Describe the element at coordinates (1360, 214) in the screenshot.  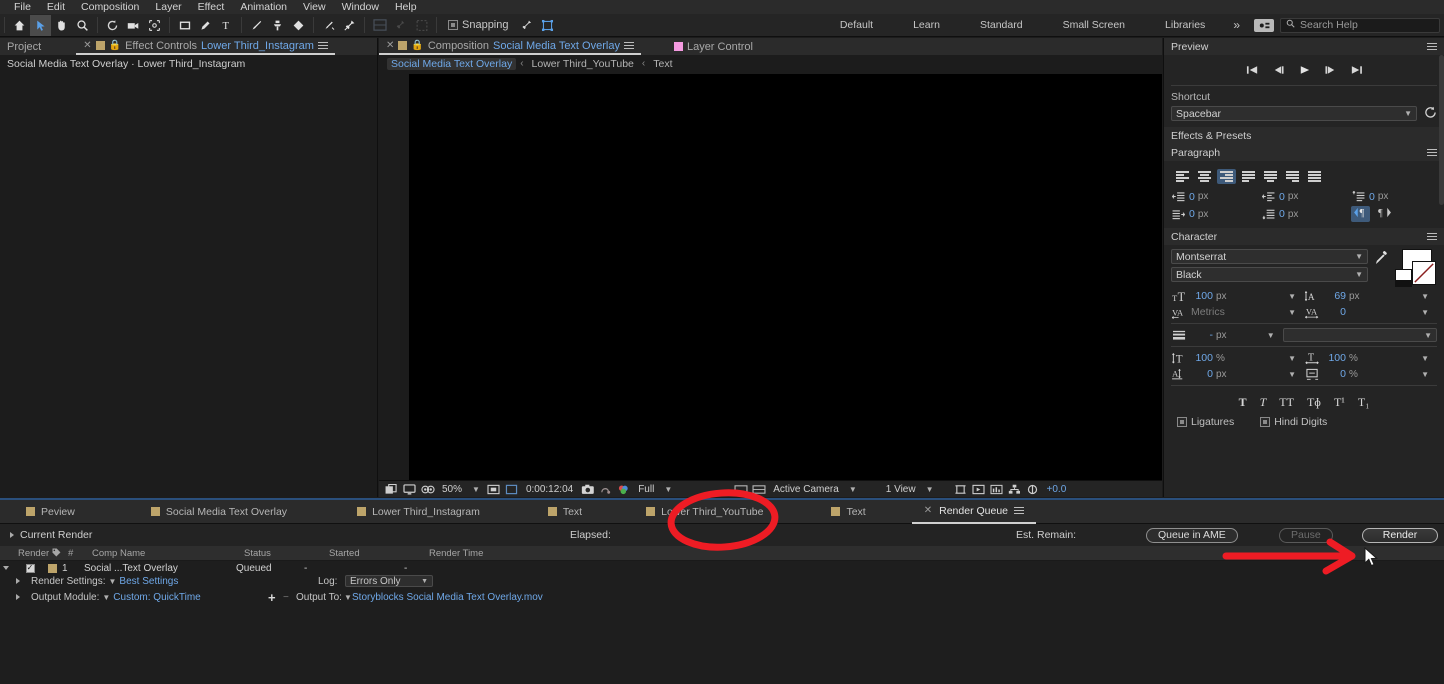
I see `left-to-right-button: ¶` at that location.